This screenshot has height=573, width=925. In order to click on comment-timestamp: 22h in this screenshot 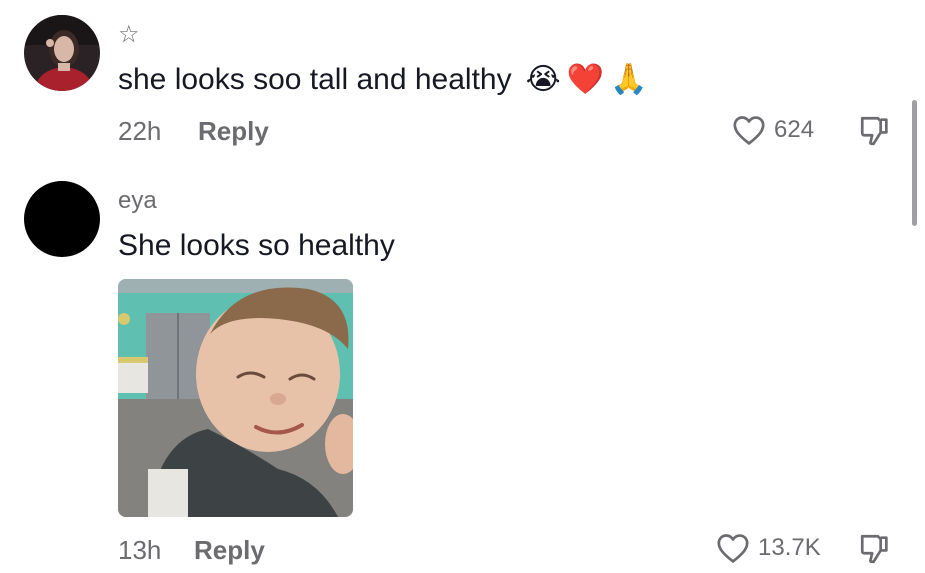, I will do `click(140, 131)`.